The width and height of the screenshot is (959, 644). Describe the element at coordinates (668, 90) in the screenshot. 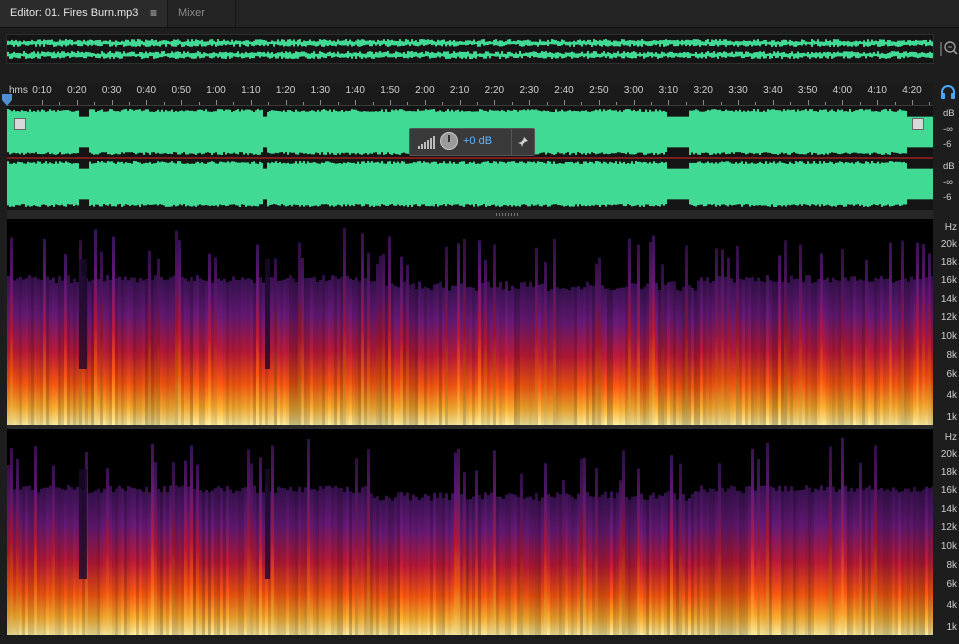

I see `ruler-tick-label: 3:10` at that location.